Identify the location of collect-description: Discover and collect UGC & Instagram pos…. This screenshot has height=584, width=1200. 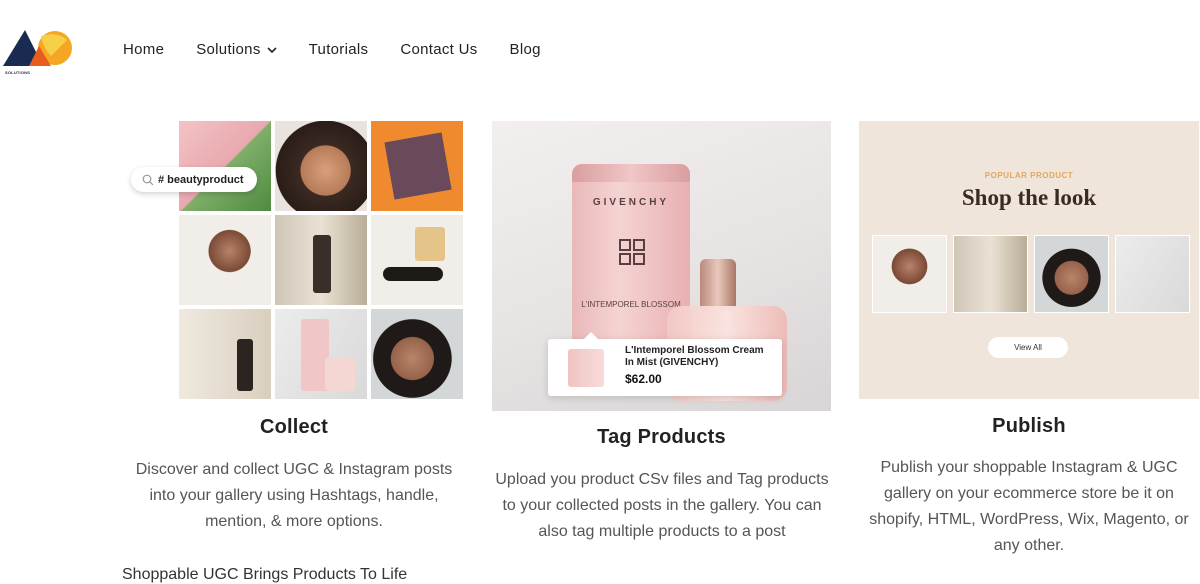
(294, 495).